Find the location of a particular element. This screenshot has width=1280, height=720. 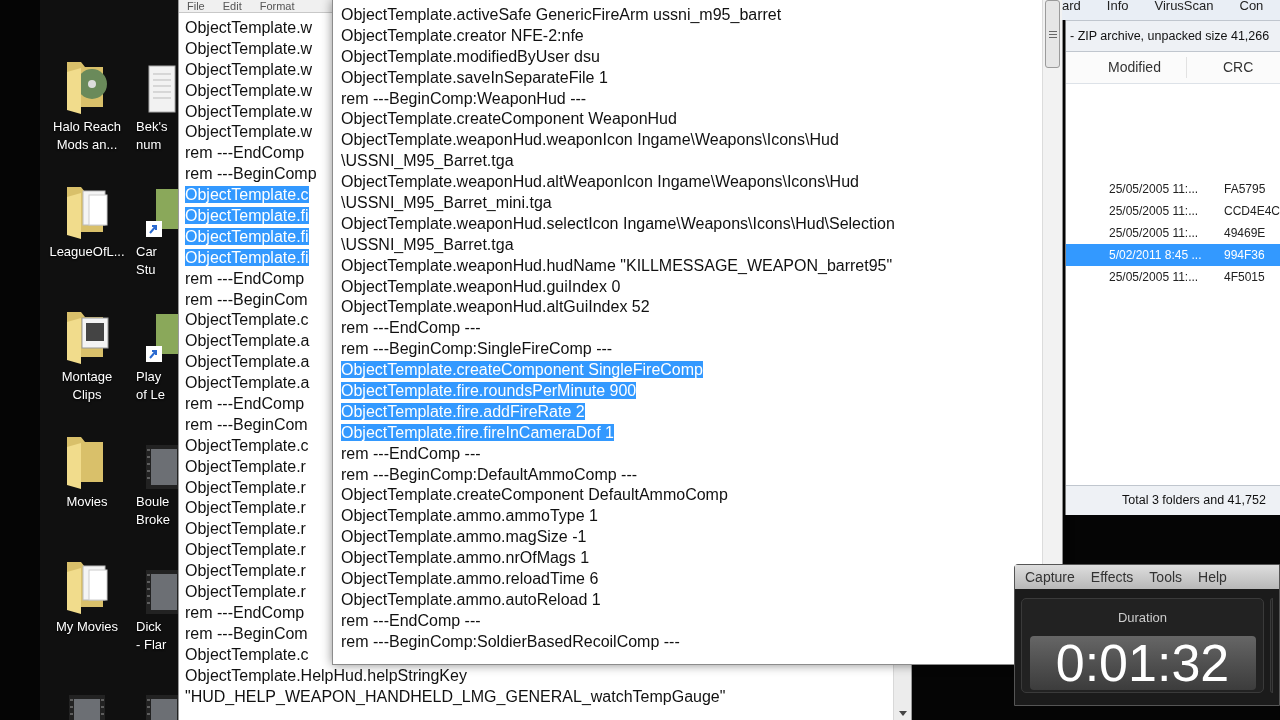

duration-time: 0:01:32 is located at coordinates (1142, 662).